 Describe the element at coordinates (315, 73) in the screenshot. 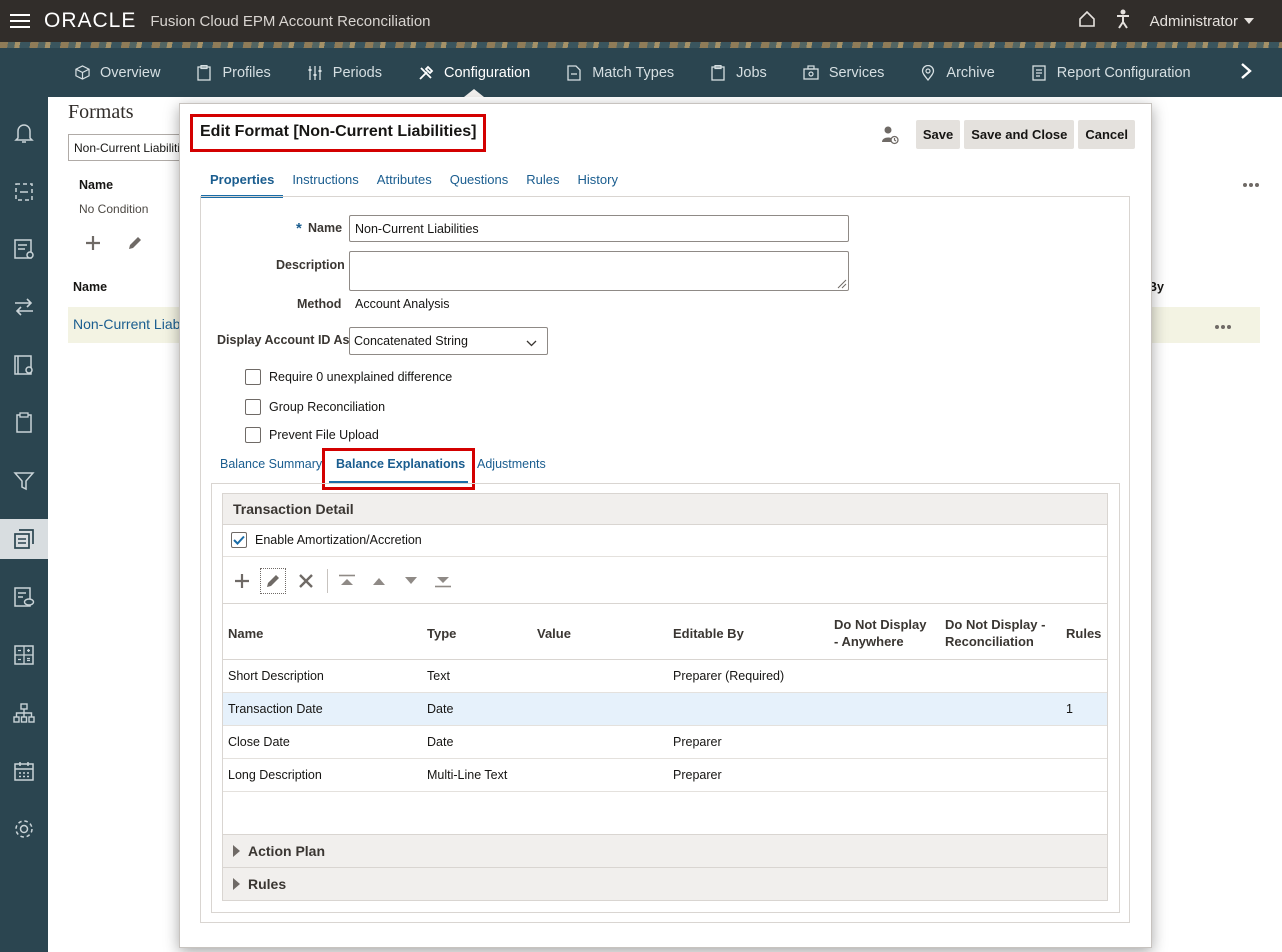

I see `sliders-icon` at that location.